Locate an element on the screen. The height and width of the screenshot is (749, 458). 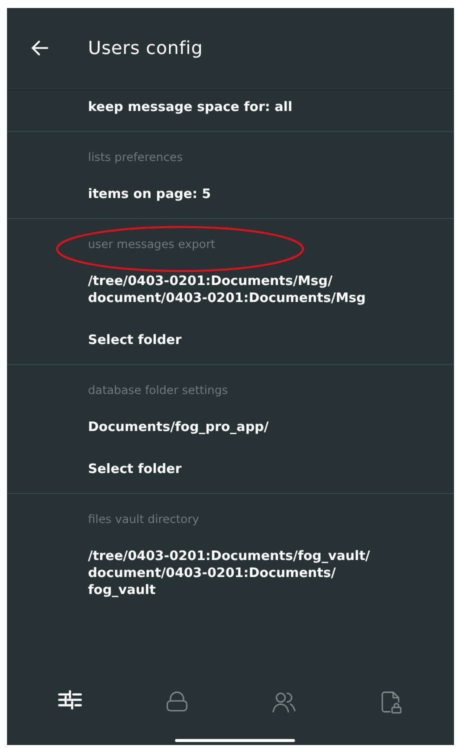
section-header: database folder settings is located at coordinates (158, 390).